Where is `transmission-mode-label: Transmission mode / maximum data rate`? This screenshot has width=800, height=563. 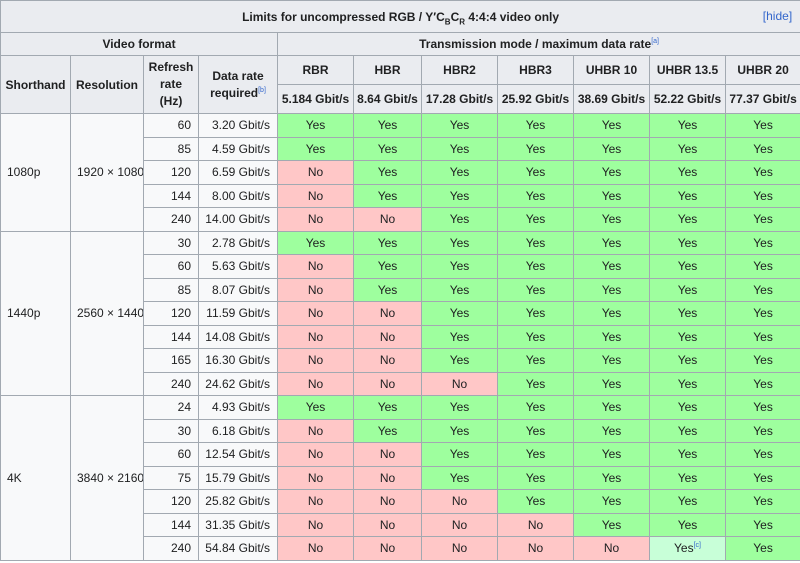
transmission-mode-label: Transmission mode / maximum data rate is located at coordinates (535, 44).